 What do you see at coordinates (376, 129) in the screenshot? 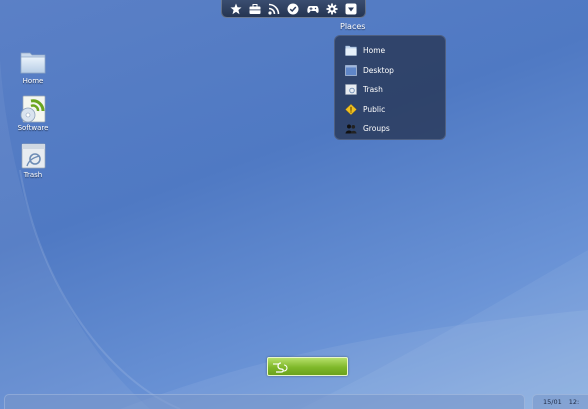
I see `places-item-label: Groups` at bounding box center [376, 129].